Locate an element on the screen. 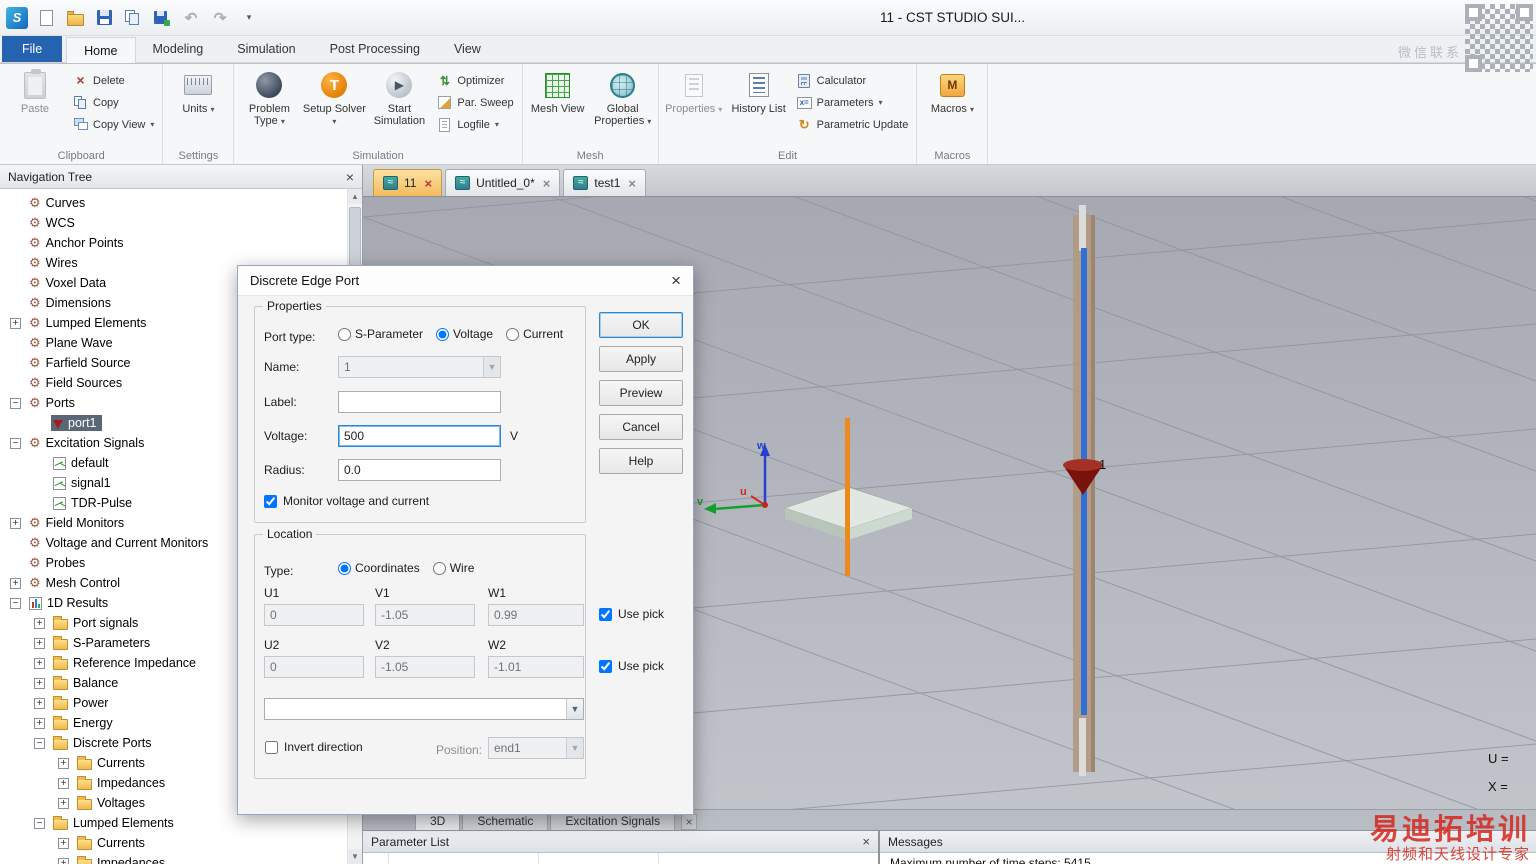 Image resolution: width=1536 pixels, height=864 pixels. global-properties-button: Global Properties ▾ is located at coordinates (623, 106).